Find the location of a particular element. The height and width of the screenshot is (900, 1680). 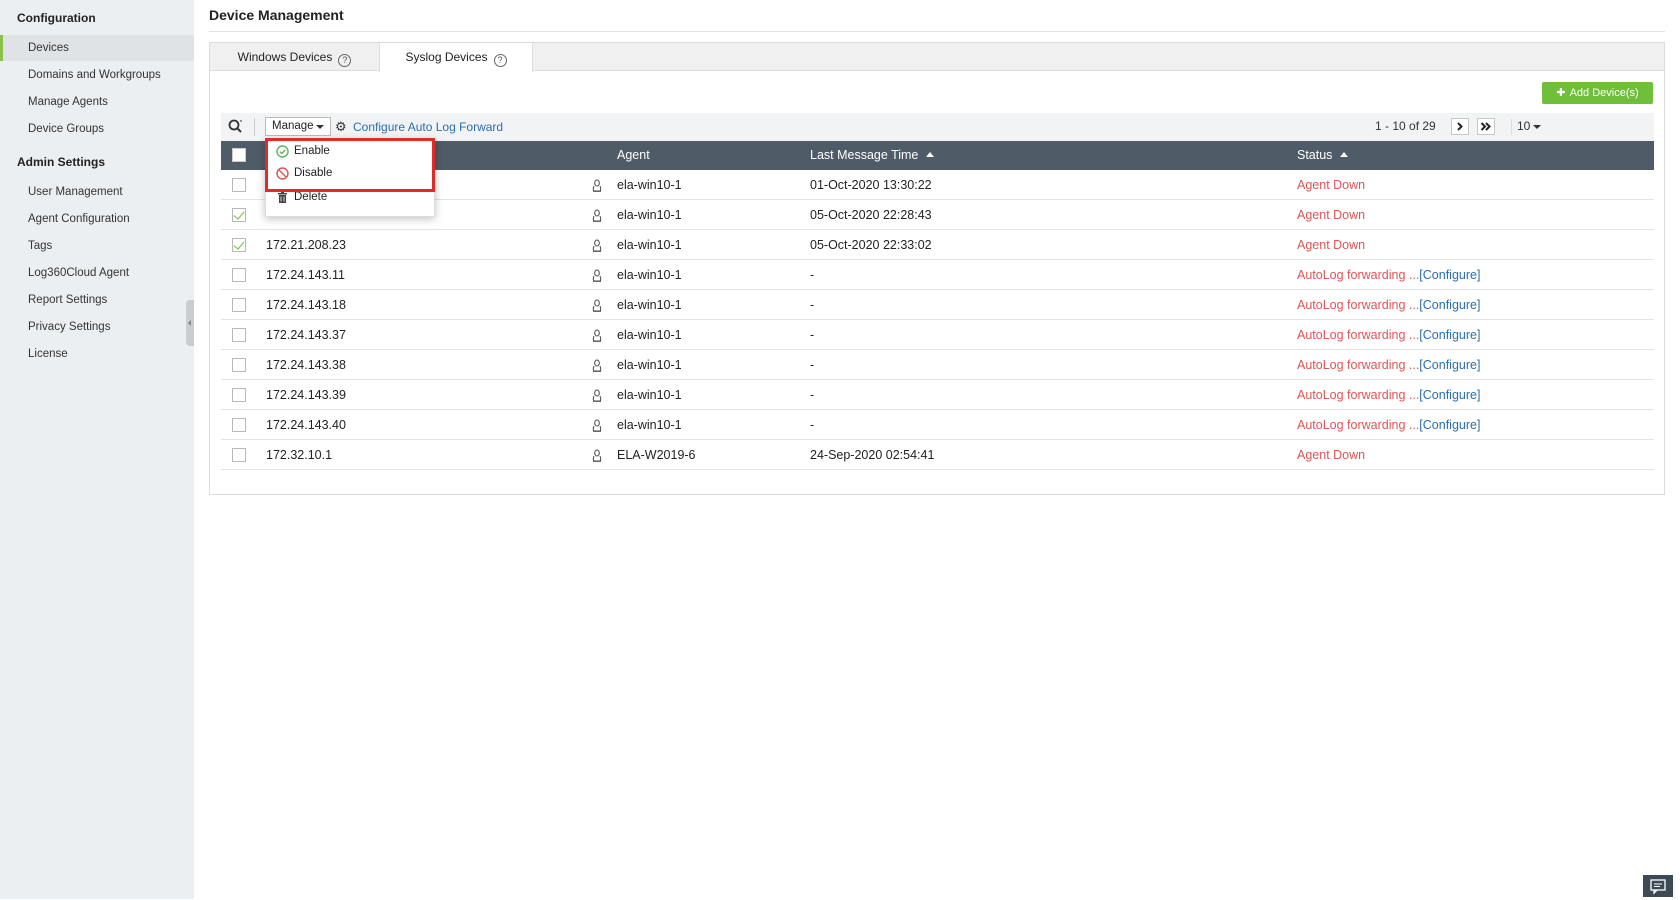

configure-auto-log-forward-link: ⚙ Configure Auto Log Forward is located at coordinates (419, 127).